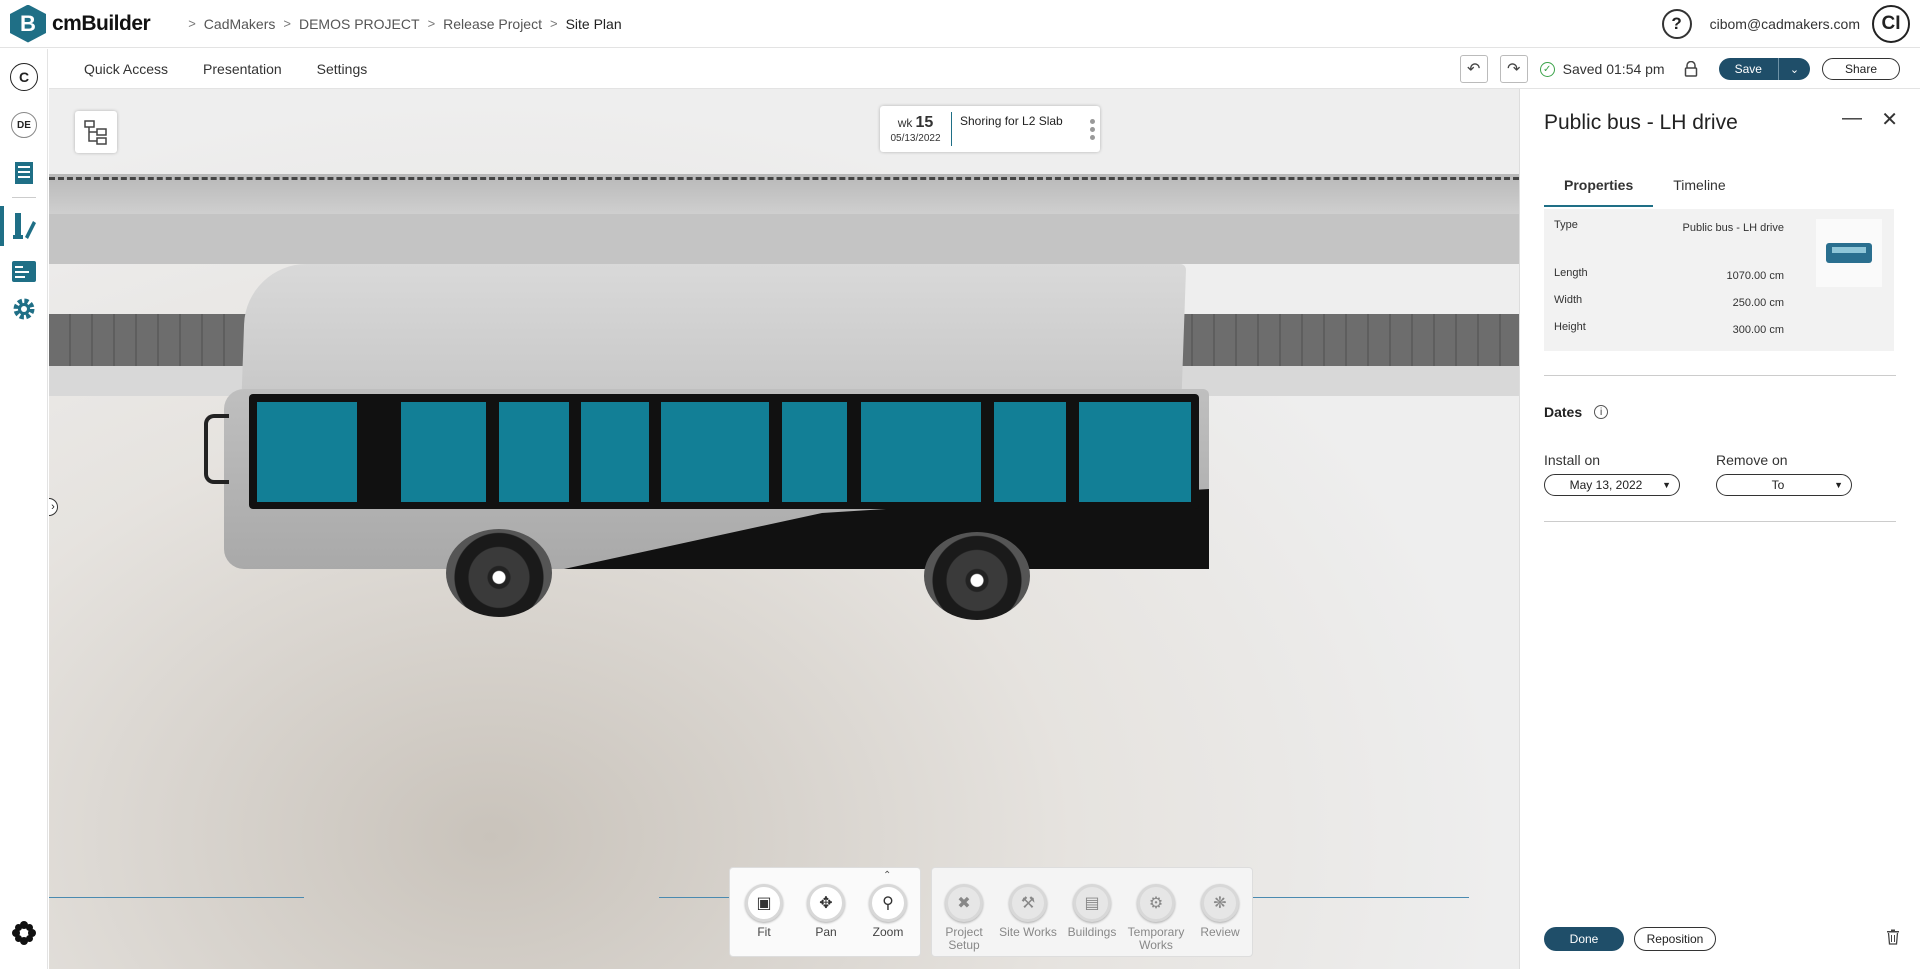 This screenshot has width=1920, height=969. What do you see at coordinates (1669, 330) in the screenshot?
I see `property-row-height: Height 300.00 cm` at bounding box center [1669, 330].